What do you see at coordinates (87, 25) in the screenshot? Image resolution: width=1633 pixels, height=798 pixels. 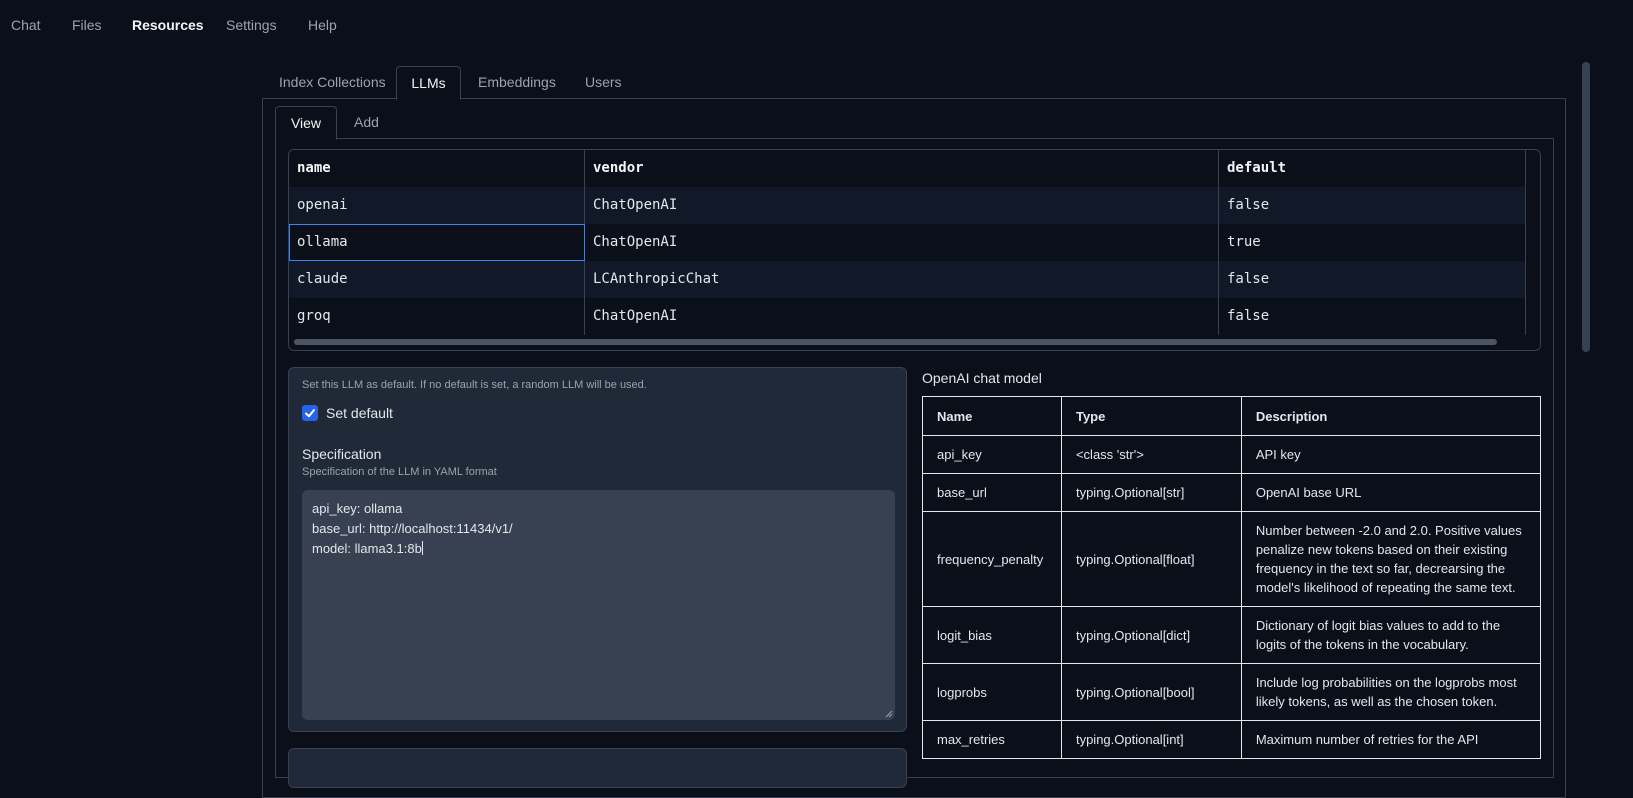 I see `nav-files: Files` at bounding box center [87, 25].